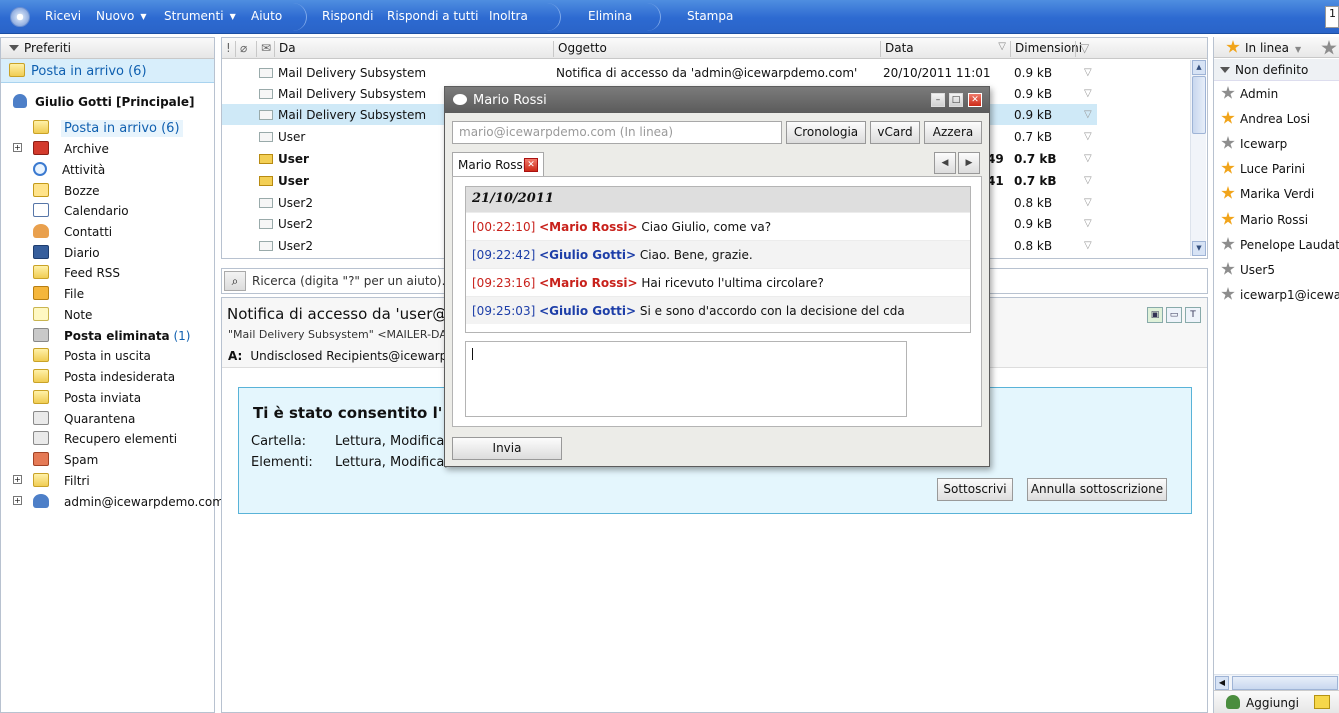  Describe the element at coordinates (82, 212) in the screenshot. I see `folder-calendar: Calendario` at that location.